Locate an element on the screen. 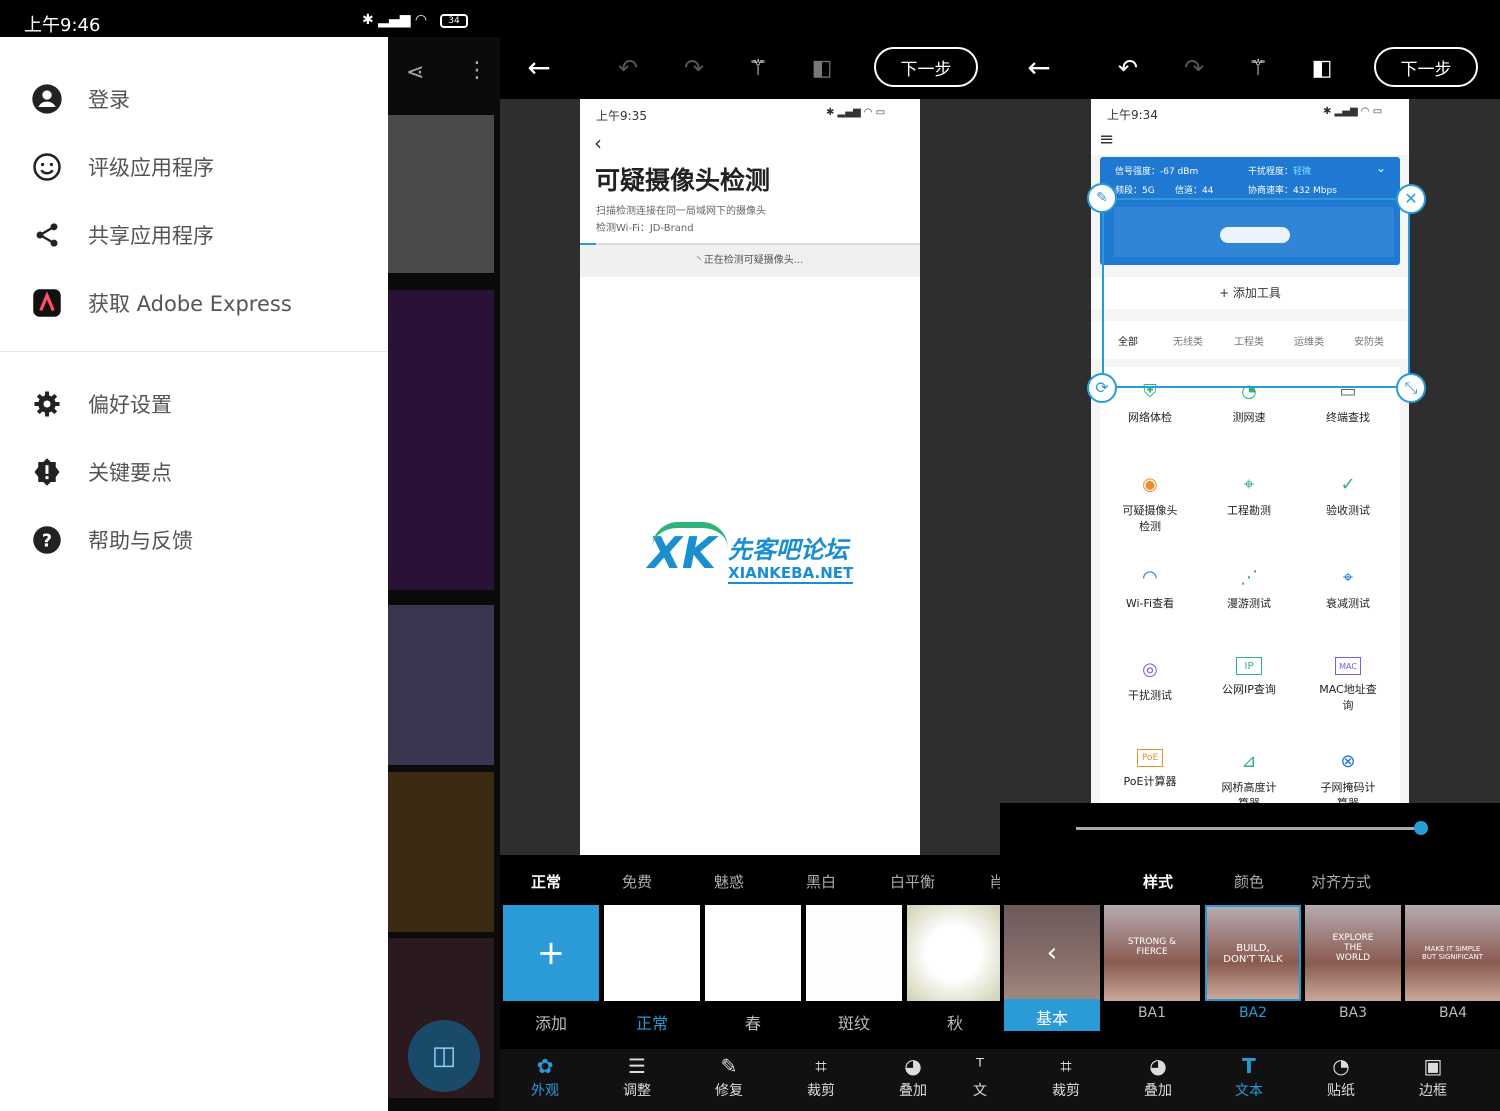 This screenshot has width=1500, height=1111. drawer-item-help: ? 帮助与反馈 is located at coordinates (194, 540).